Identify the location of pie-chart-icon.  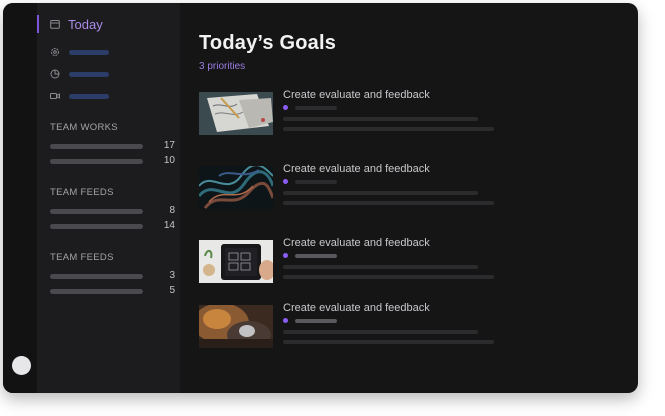
(55, 74).